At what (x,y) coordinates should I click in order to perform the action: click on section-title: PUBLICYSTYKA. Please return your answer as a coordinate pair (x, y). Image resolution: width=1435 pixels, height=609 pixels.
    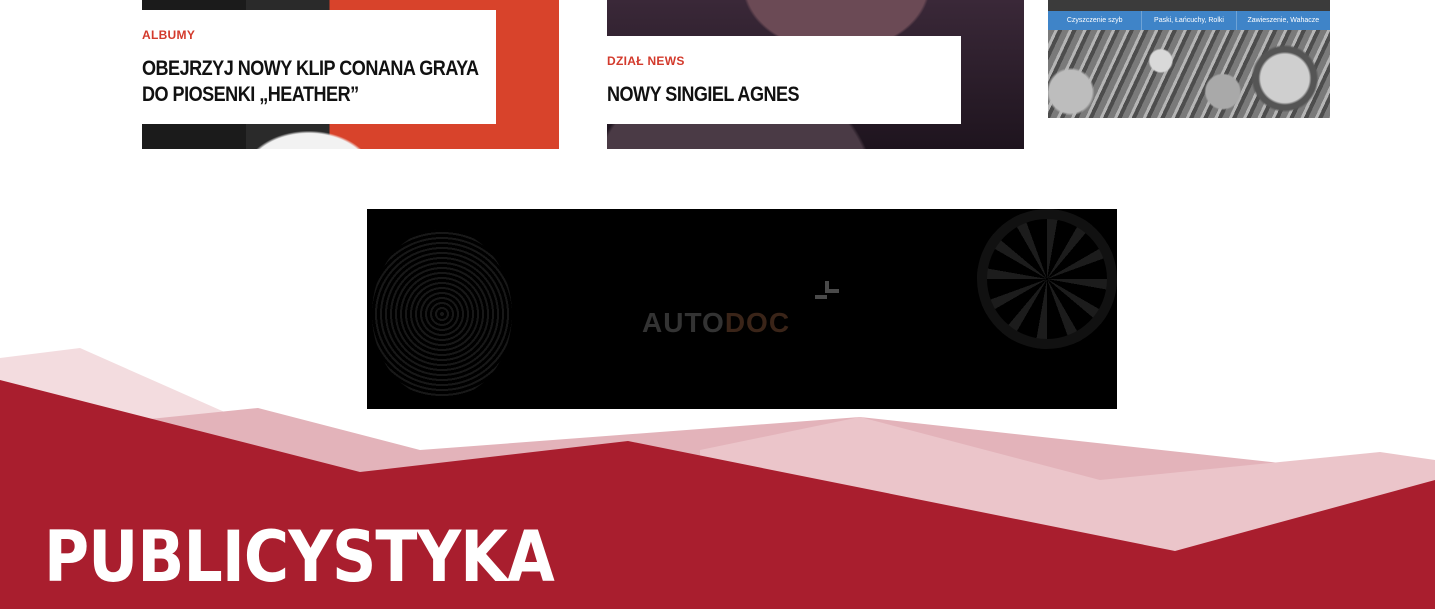
    Looking at the image, I should click on (299, 557).